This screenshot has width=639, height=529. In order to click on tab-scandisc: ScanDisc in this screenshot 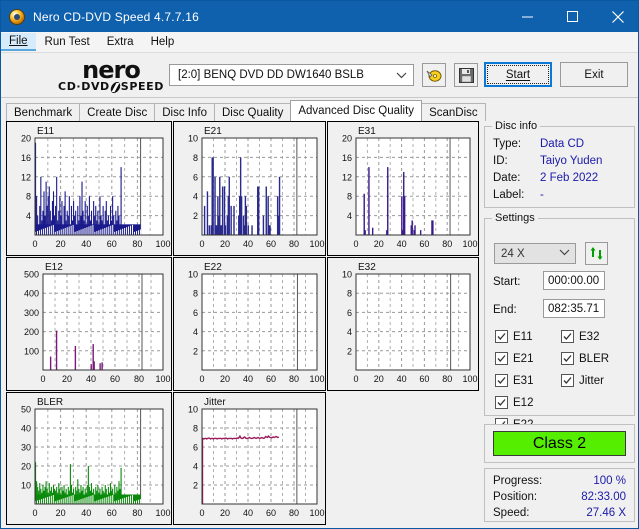, I will do `click(453, 112)`.